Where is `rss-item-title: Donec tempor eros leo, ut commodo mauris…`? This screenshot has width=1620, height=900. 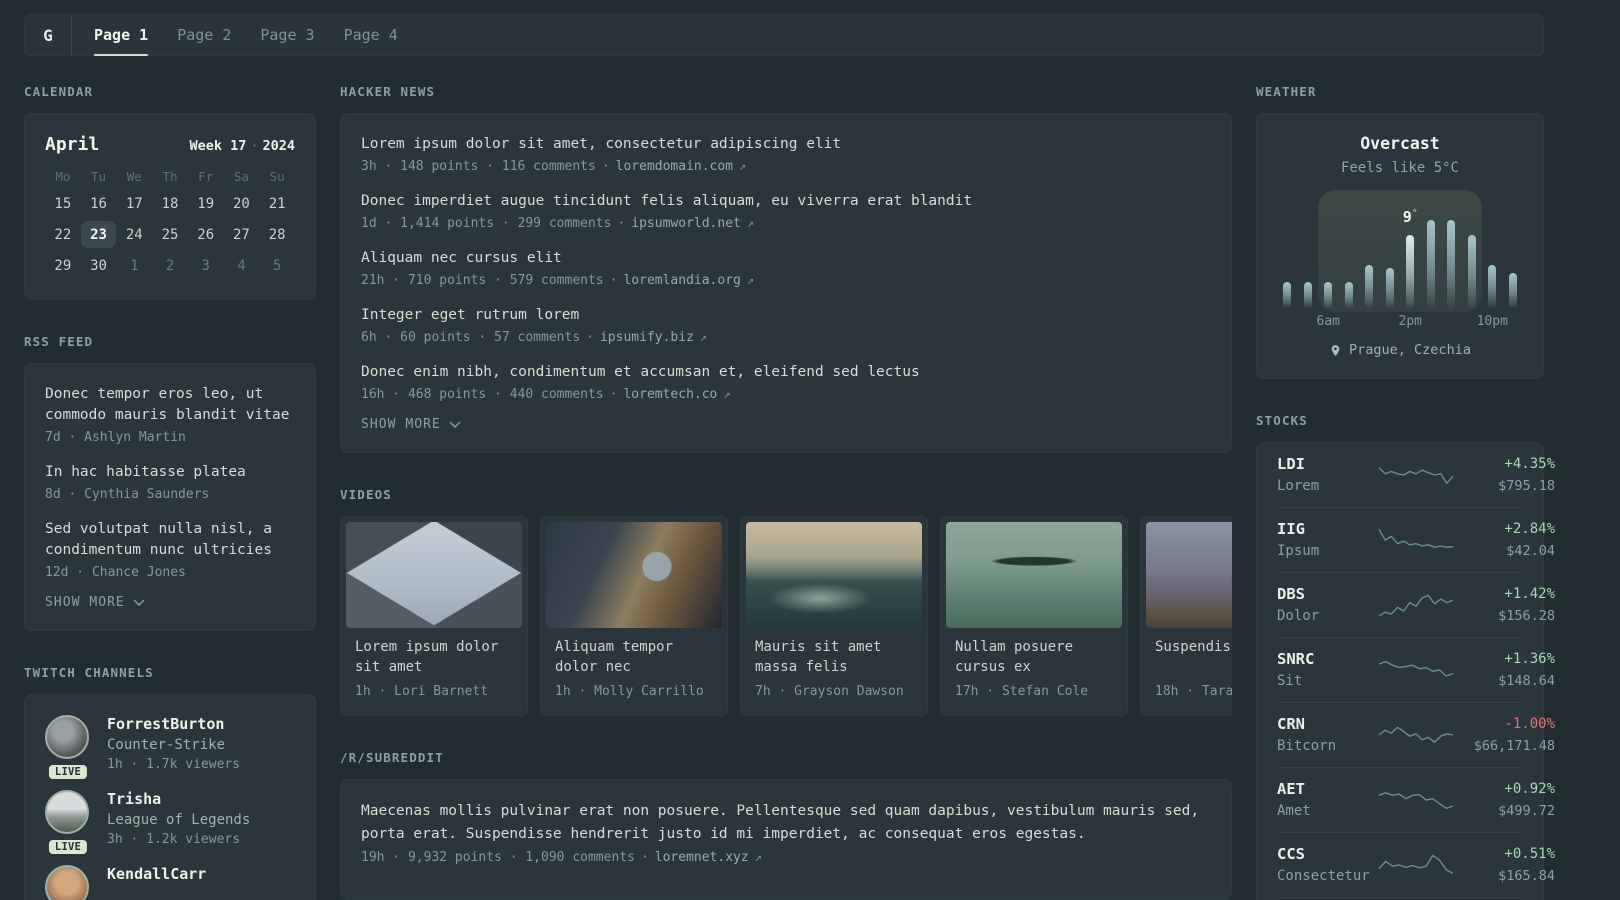
rss-item-title: Donec tempor eros leo, ut commodo mauris… is located at coordinates (170, 405).